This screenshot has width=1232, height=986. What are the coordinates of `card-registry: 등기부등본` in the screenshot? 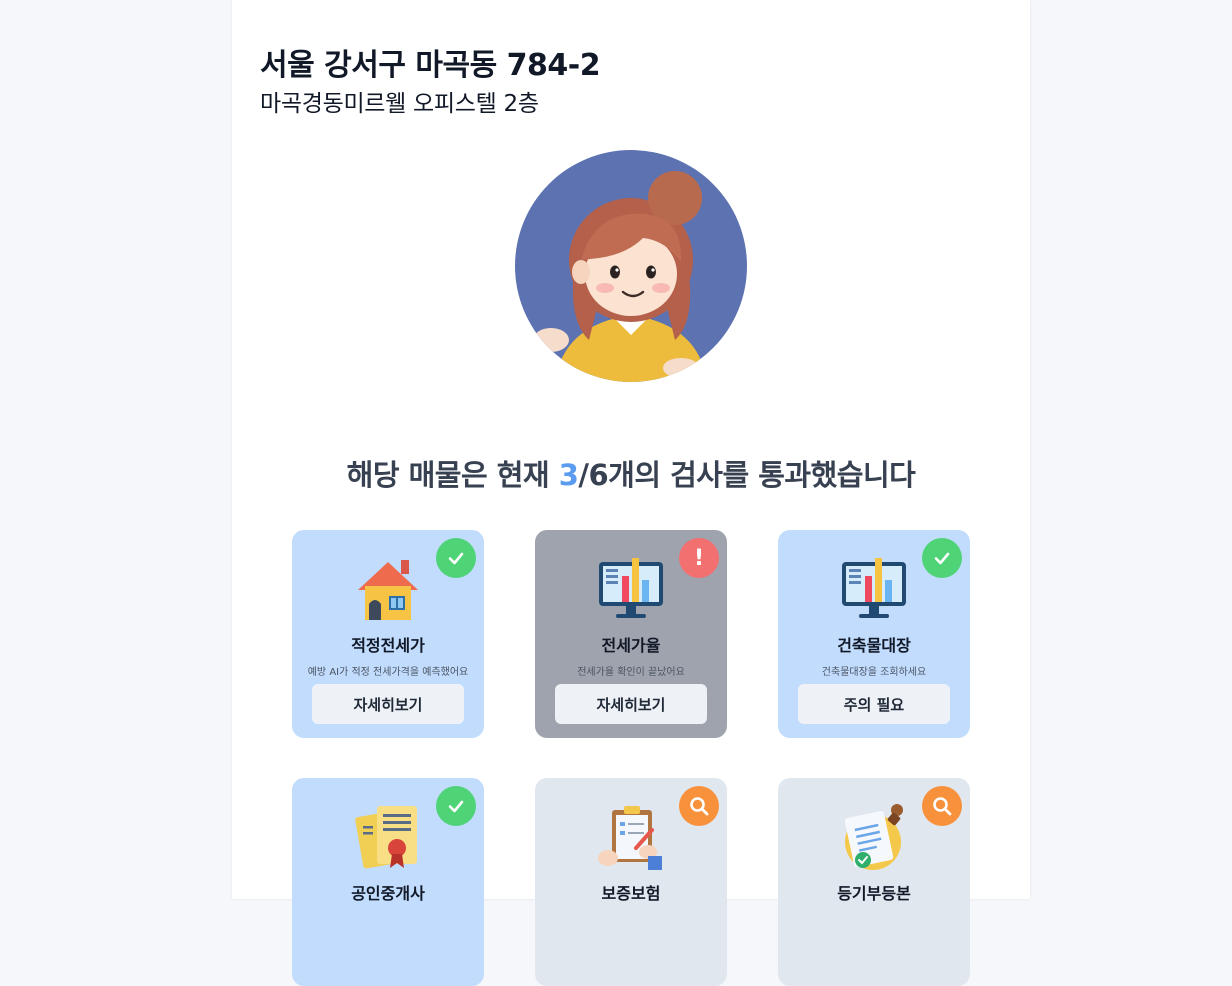 It's located at (874, 882).